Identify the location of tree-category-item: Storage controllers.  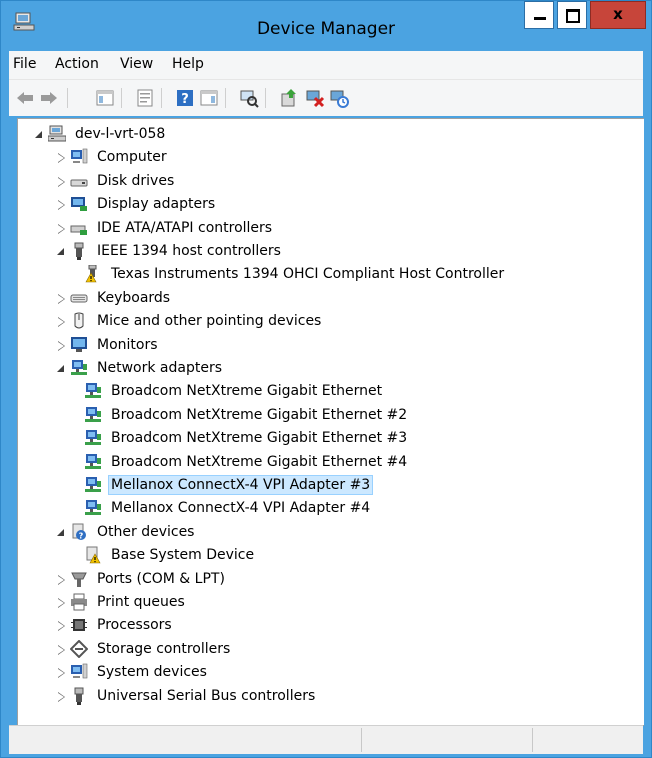
(143, 649).